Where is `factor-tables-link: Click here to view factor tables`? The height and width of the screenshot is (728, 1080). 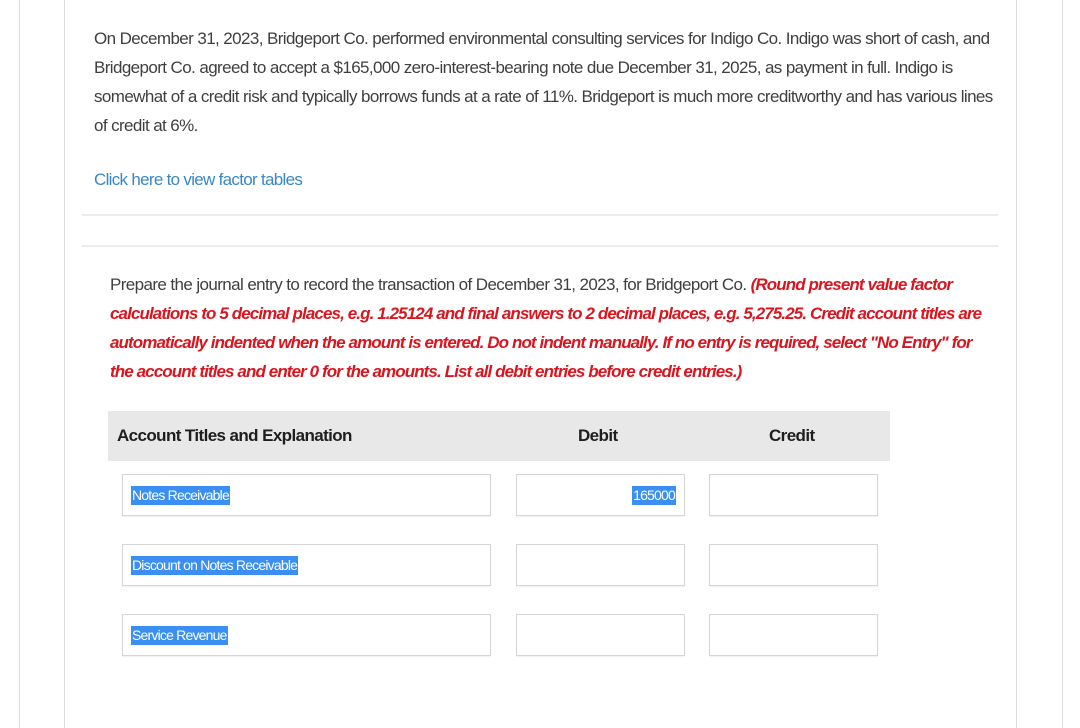
factor-tables-link: Click here to view factor tables is located at coordinates (198, 180).